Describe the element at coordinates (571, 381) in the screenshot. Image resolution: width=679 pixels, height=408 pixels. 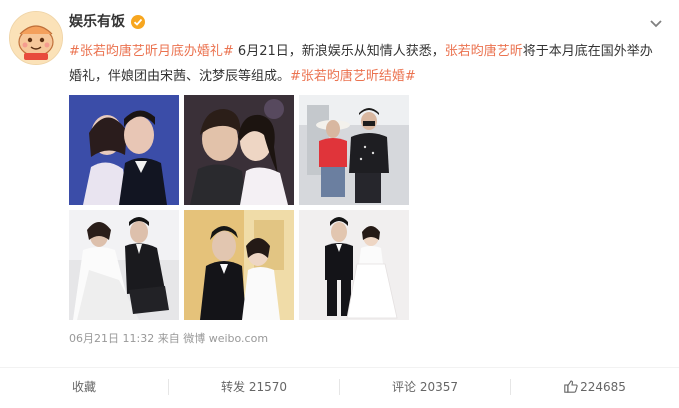
I see `thumbs-up-icon` at that location.